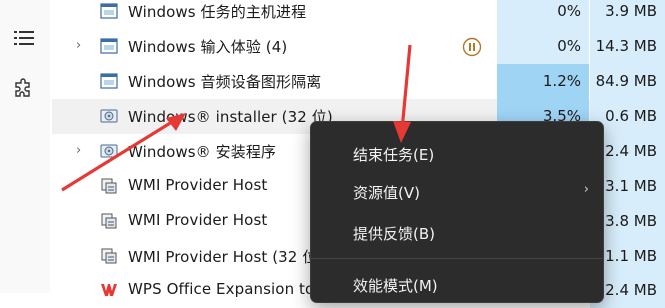 This screenshot has height=308, width=665. Describe the element at coordinates (202, 152) in the screenshot. I see `process-name: Windows® 安装程序` at that location.